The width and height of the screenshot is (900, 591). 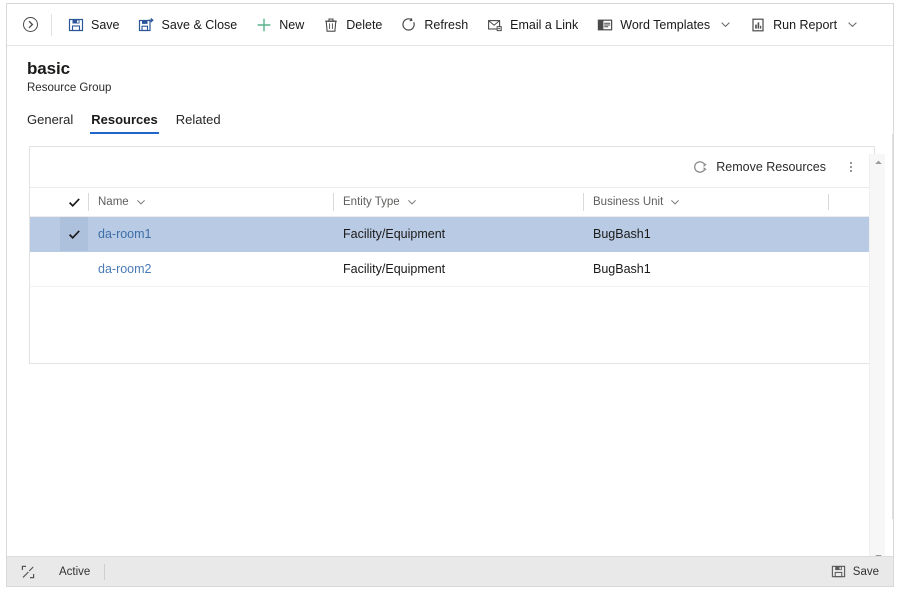 What do you see at coordinates (28, 572) in the screenshot?
I see `expand-icon` at bounding box center [28, 572].